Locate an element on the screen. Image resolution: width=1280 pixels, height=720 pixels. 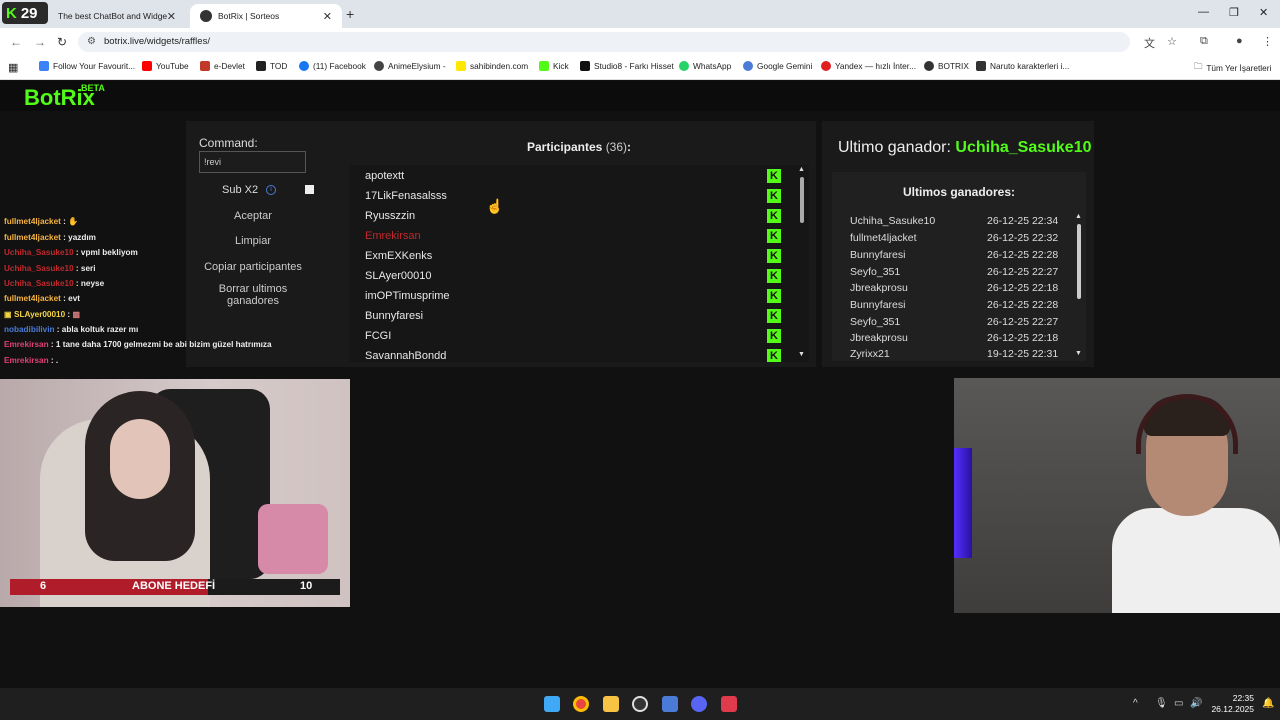
obs-icon is located at coordinates (640, 704).